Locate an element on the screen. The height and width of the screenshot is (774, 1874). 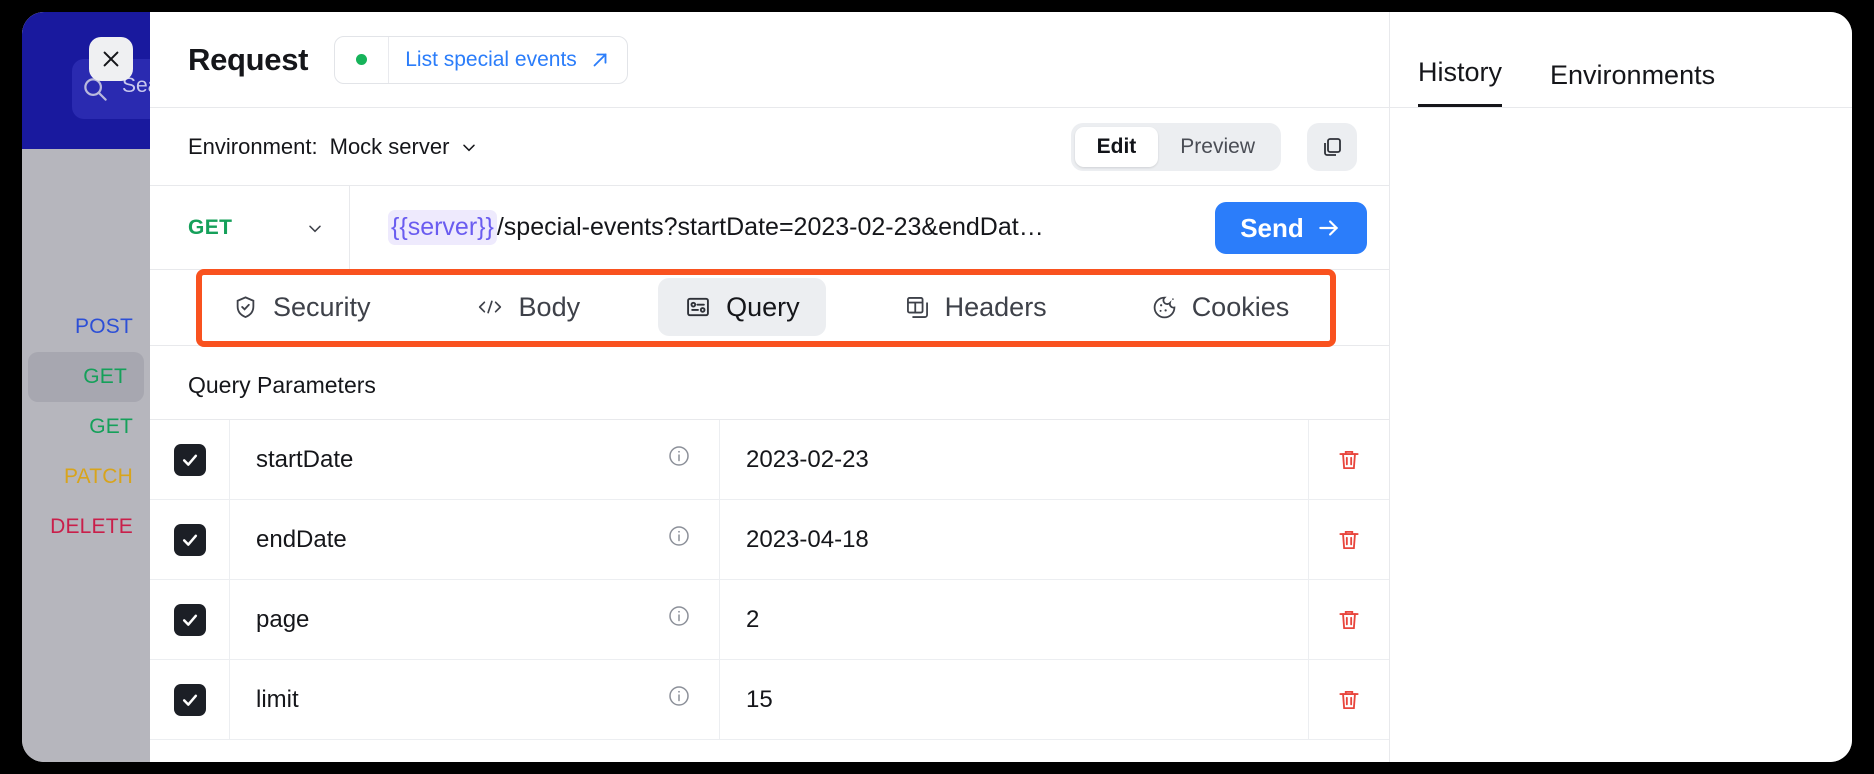
left-rail: Search POST GET GET PATCH DELETE is located at coordinates (102, 387).